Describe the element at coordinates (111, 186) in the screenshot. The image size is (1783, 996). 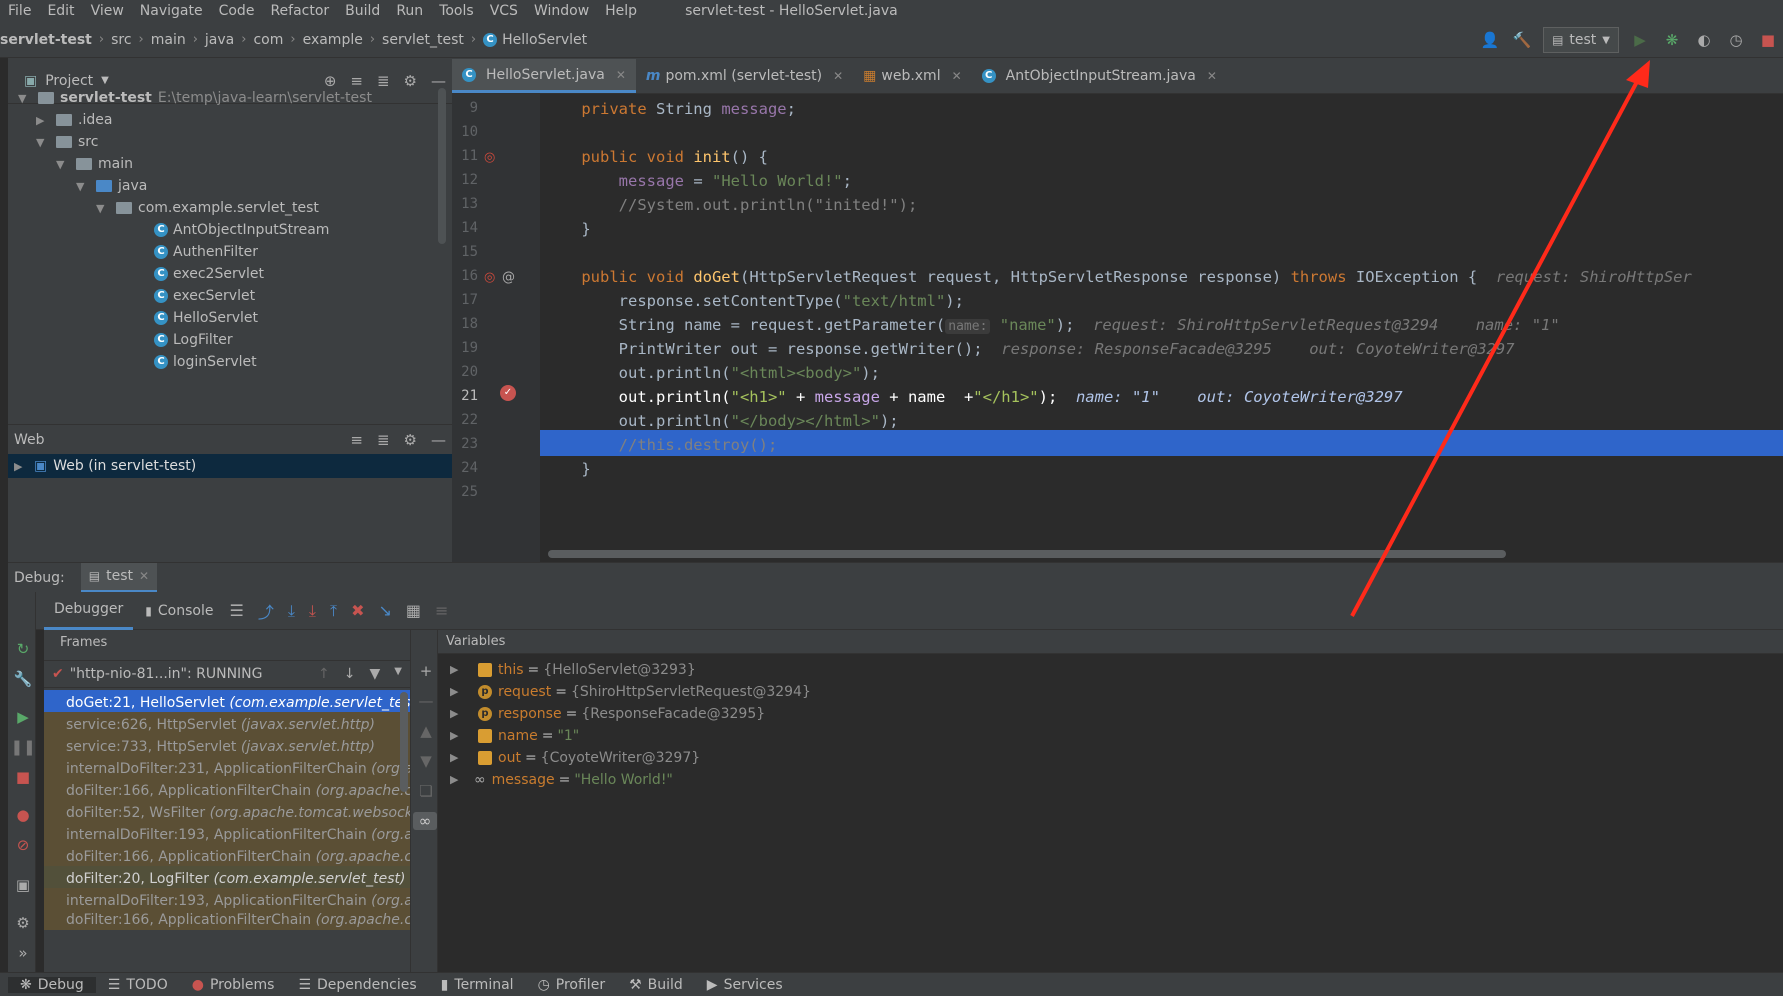
I see `tree-item-java: ▼ java` at that location.